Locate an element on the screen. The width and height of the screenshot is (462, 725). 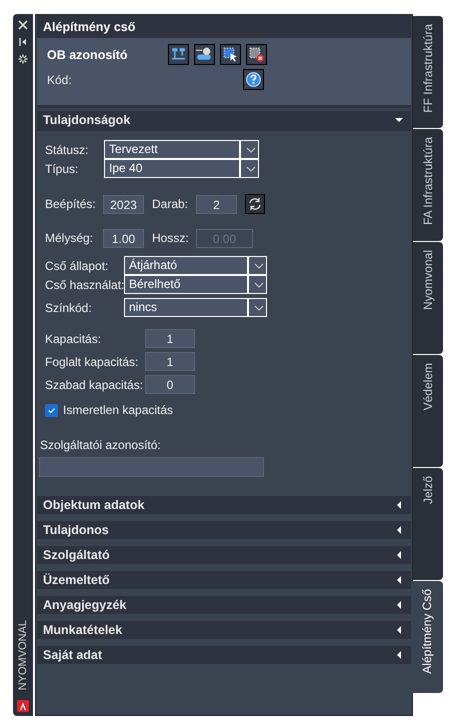
ob-label: OB azonosító is located at coordinates (88, 55).